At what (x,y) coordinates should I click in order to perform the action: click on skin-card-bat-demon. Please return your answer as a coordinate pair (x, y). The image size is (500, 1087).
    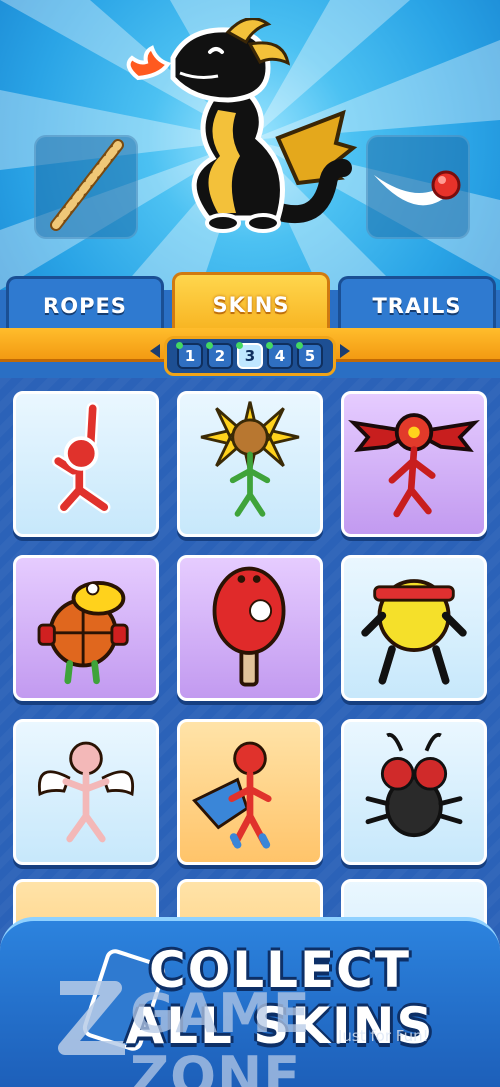
    Looking at the image, I should click on (414, 464).